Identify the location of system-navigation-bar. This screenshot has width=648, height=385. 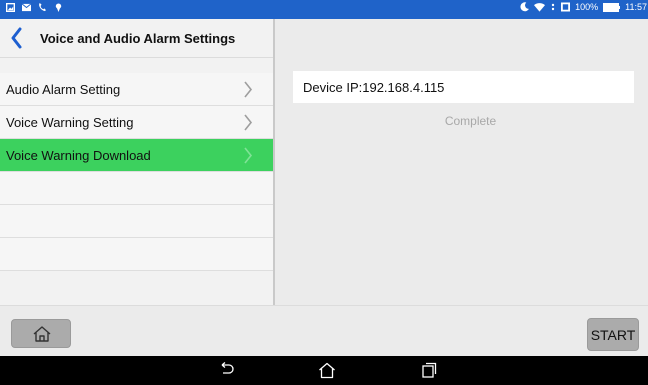
(324, 370).